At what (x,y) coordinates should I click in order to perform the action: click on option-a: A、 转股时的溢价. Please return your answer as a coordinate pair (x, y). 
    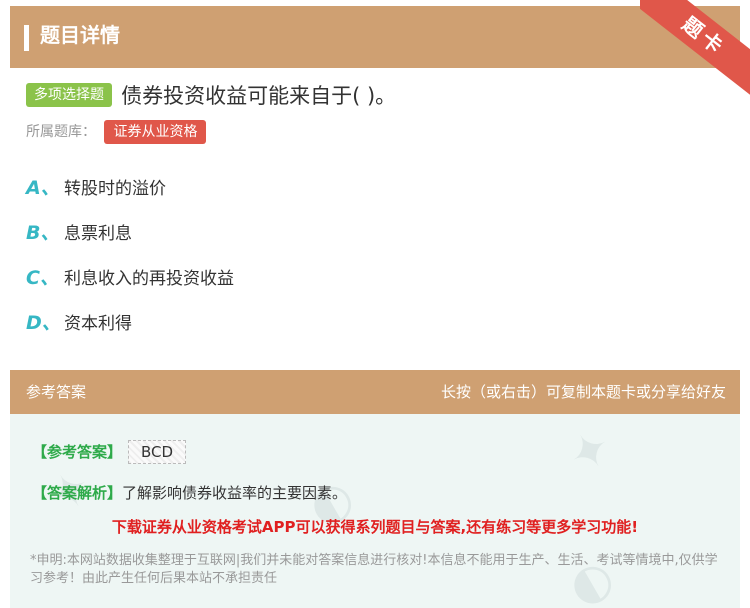
    Looking at the image, I should click on (96, 188).